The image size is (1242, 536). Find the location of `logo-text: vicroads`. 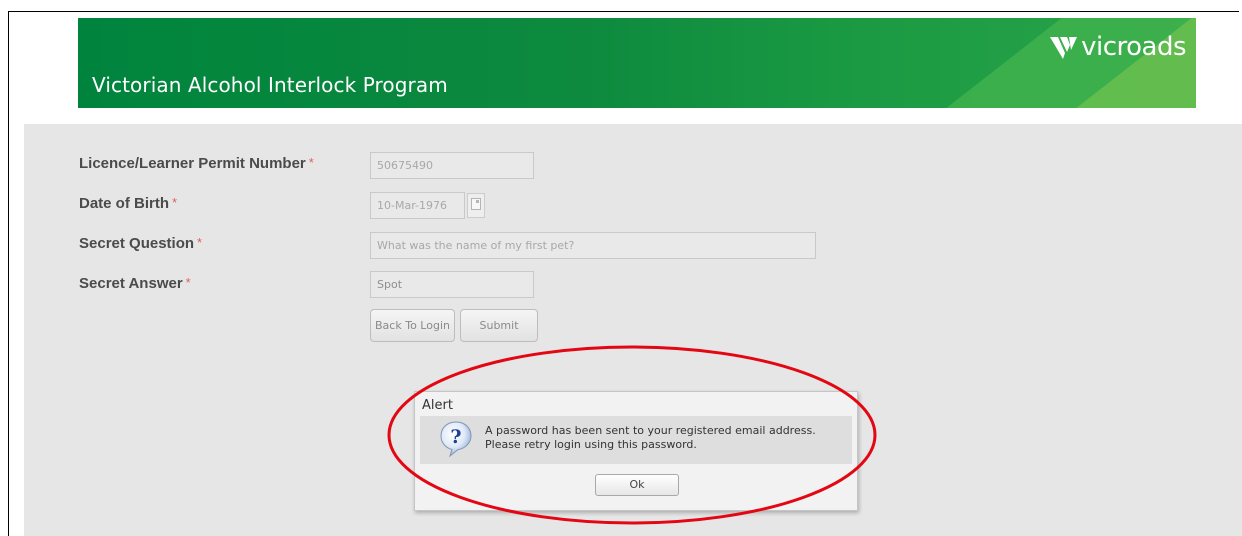

logo-text: vicroads is located at coordinates (1133, 47).